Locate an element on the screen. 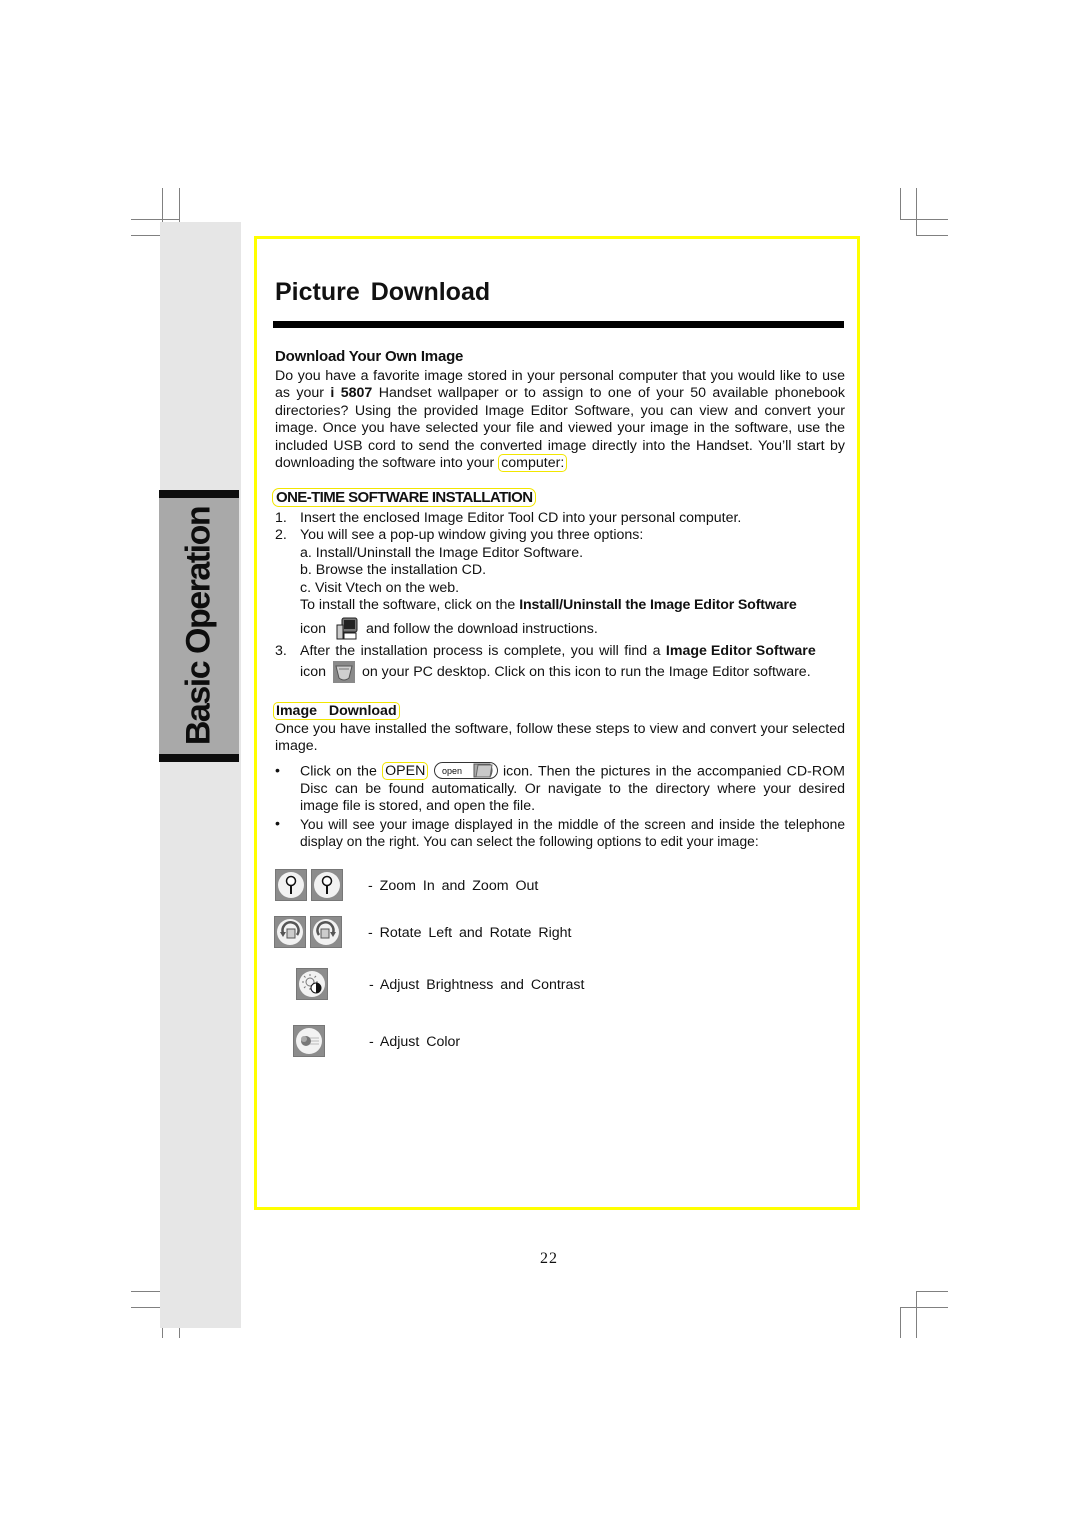 This screenshot has height=1528, width=1080. tool-label-brightness: - Adjust Brightness and Contrast is located at coordinates (477, 985).